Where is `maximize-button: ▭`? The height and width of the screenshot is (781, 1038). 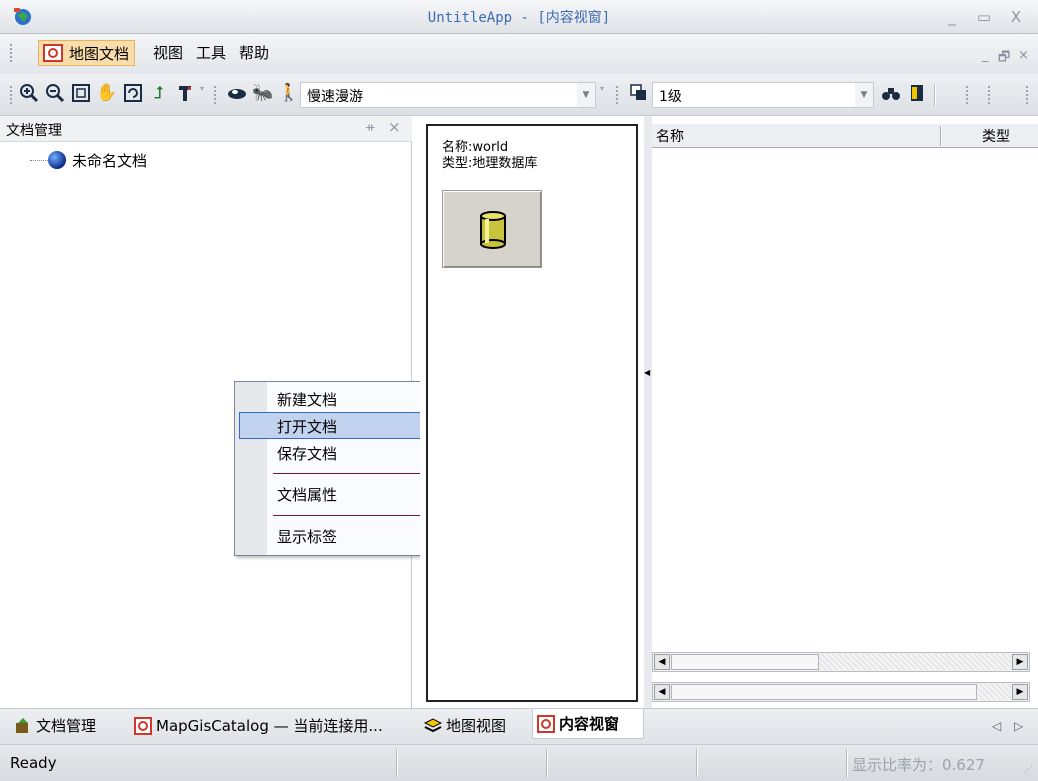
maximize-button: ▭ is located at coordinates (984, 17).